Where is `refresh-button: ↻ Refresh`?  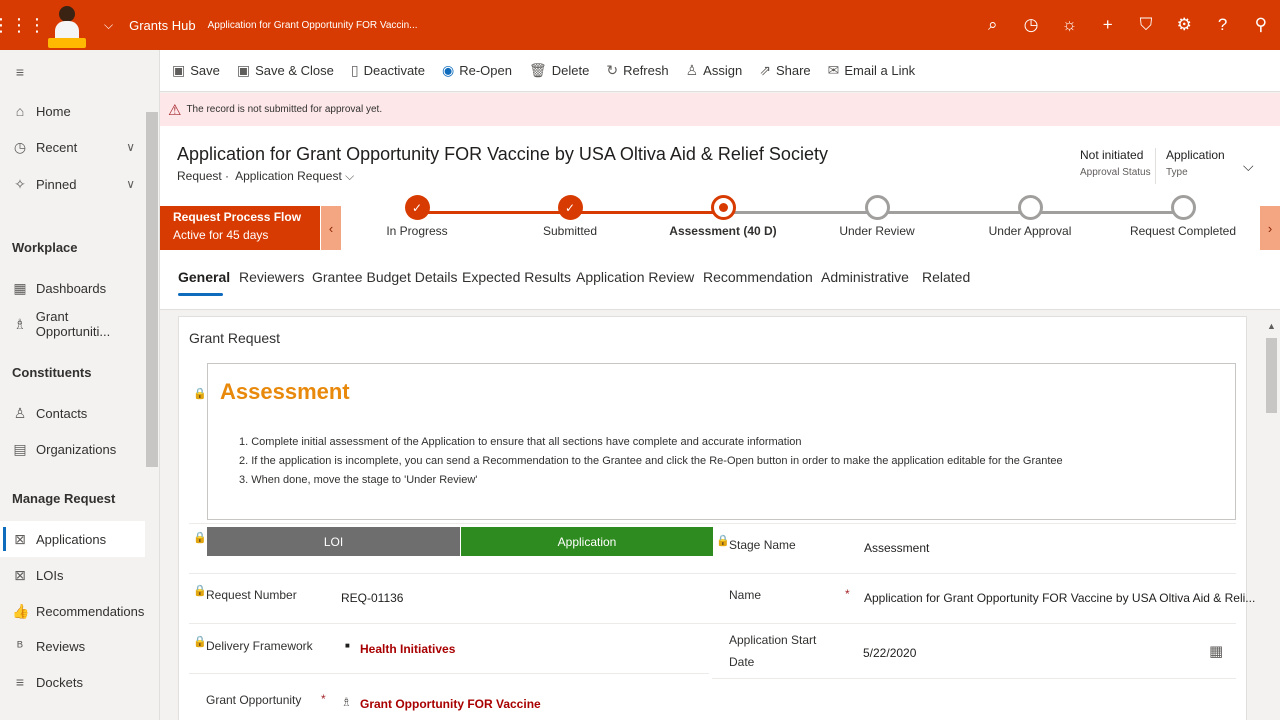
refresh-button: ↻ Refresh is located at coordinates (637, 70).